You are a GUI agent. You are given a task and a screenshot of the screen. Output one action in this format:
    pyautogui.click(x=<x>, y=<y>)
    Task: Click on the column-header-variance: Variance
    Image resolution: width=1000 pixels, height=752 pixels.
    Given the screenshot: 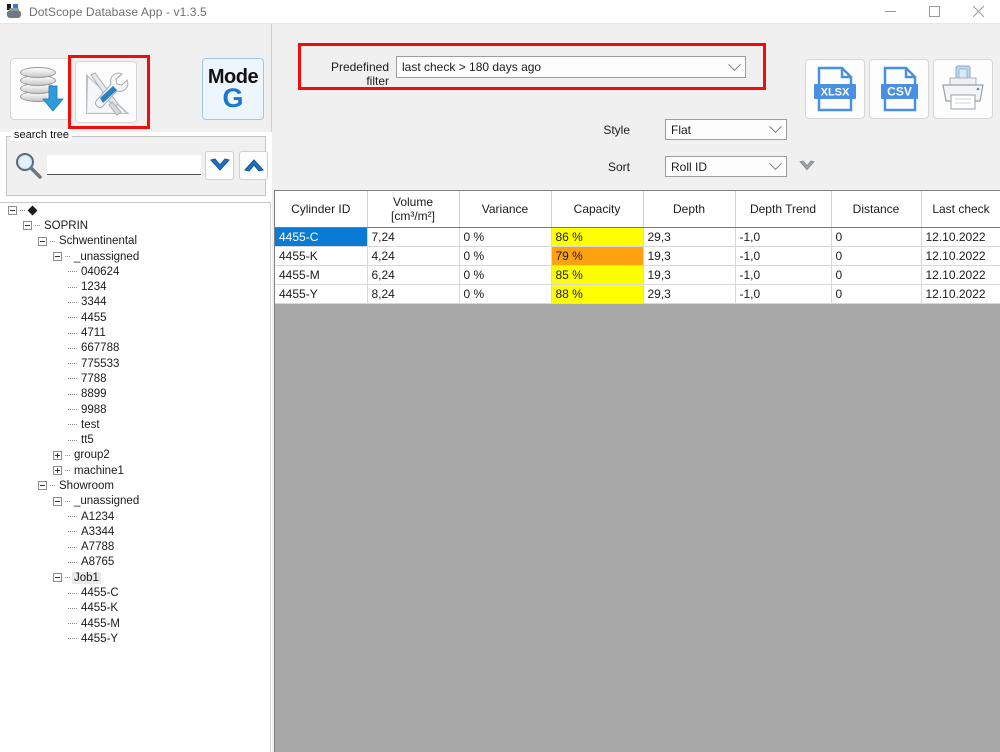 What is the action you would take?
    pyautogui.click(x=505, y=209)
    